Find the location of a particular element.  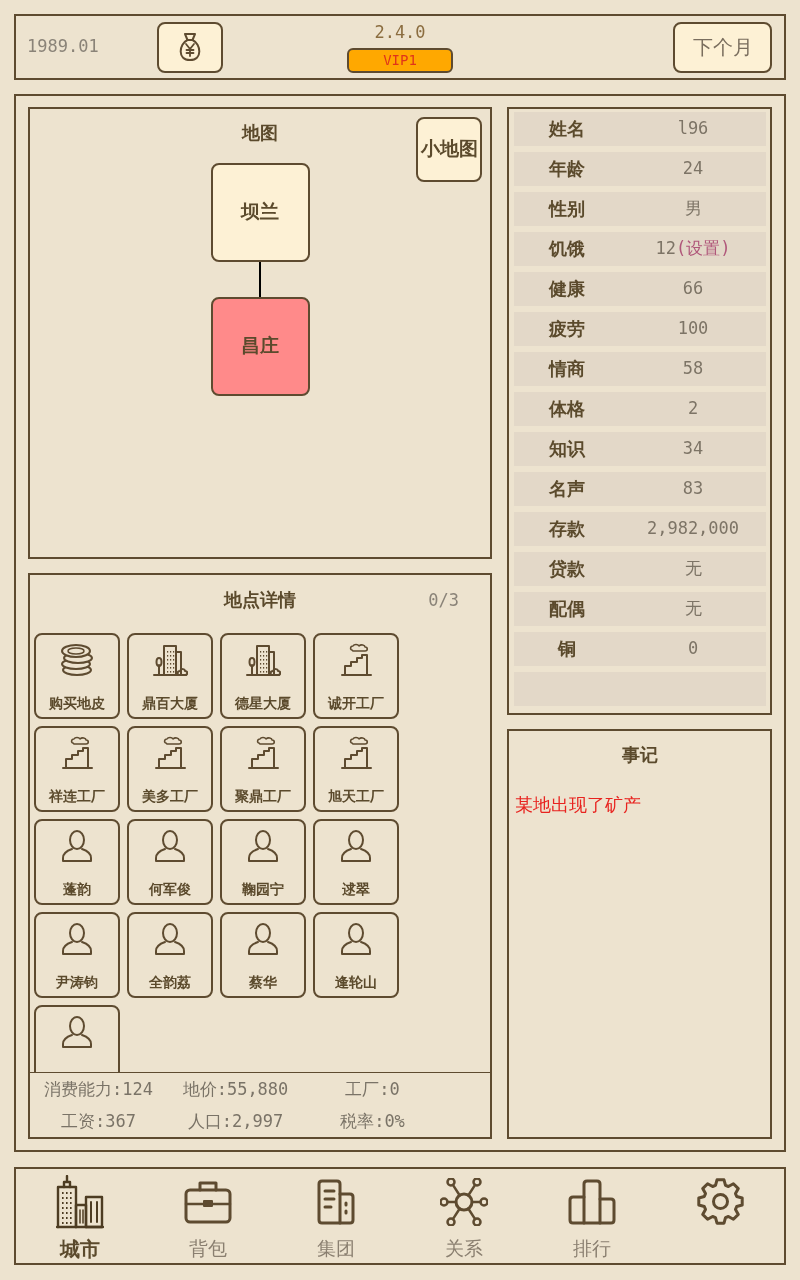

field-value: 34 is located at coordinates (693, 449).